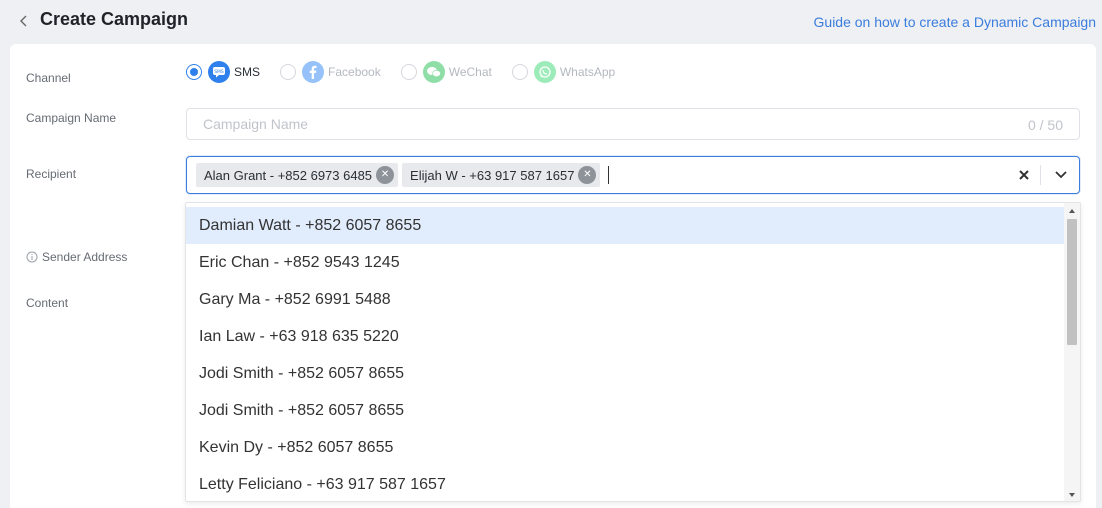 This screenshot has width=1102, height=508. I want to click on campaign-name-field: 0 / 50, so click(633, 124).